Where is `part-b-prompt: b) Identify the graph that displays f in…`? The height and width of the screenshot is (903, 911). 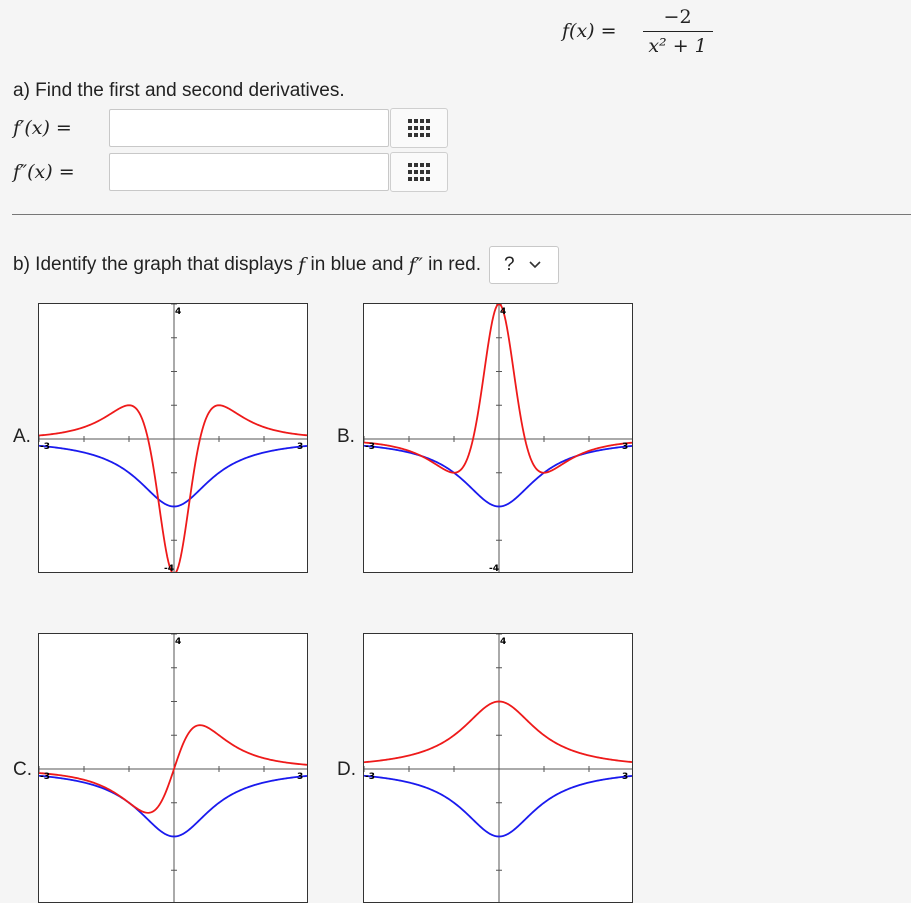
part-b-prompt: b) Identify the graph that displays f in… is located at coordinates (286, 265).